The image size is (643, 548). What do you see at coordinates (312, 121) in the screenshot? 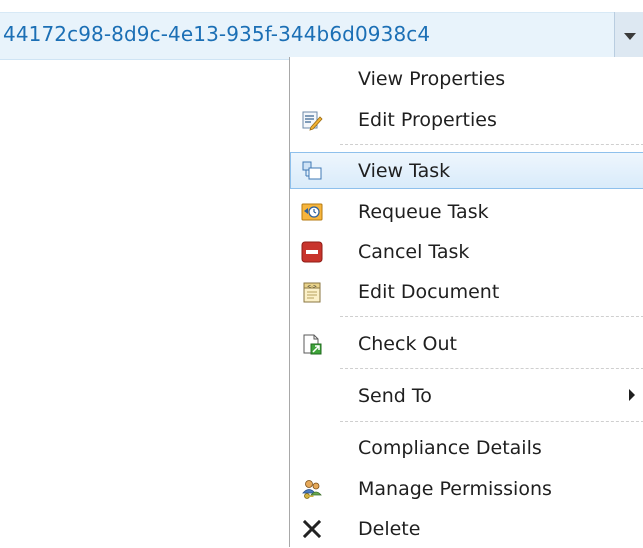
I see `edit-properties-icon` at bounding box center [312, 121].